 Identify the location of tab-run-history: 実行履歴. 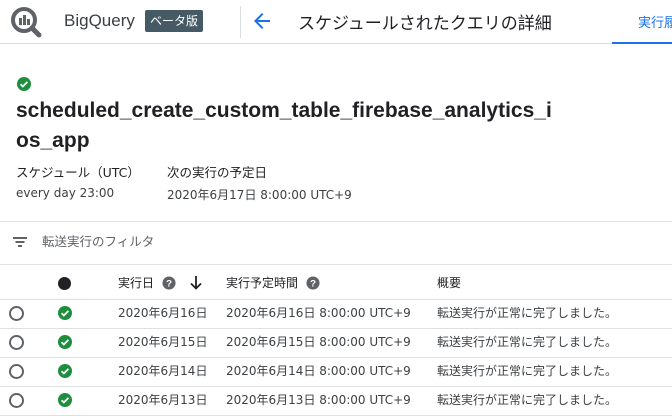
(642, 22).